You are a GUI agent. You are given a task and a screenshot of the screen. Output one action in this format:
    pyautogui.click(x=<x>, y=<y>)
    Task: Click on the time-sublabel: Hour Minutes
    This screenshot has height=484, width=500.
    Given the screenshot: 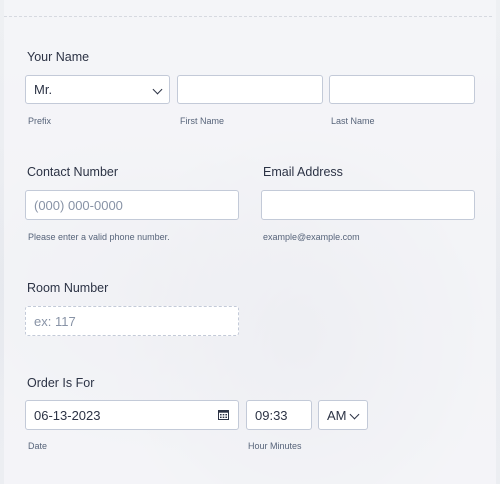 What is the action you would take?
    pyautogui.click(x=275, y=446)
    